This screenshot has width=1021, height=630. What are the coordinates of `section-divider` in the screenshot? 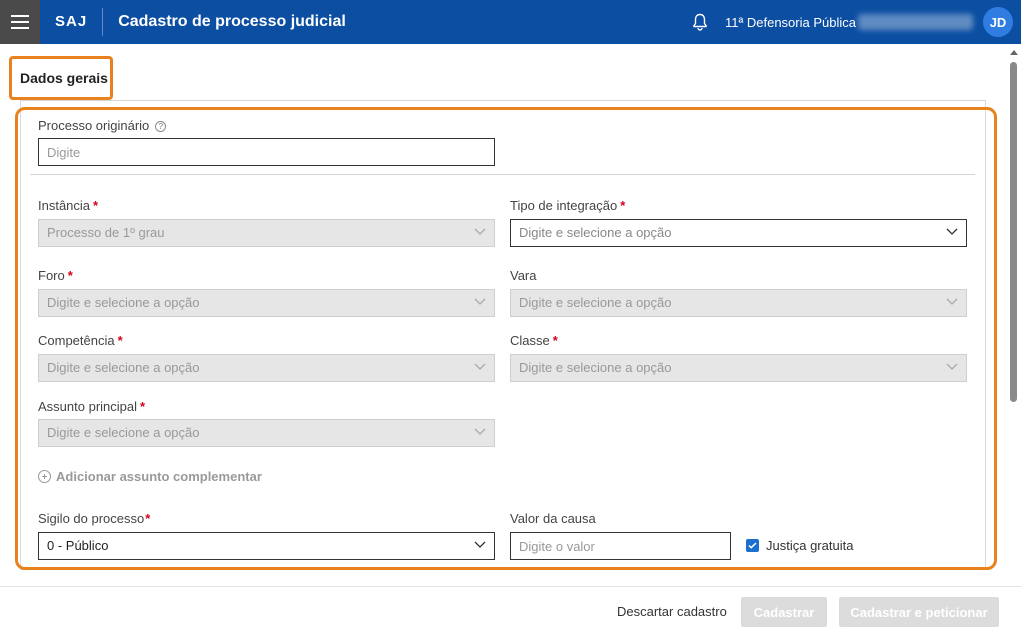 It's located at (503, 100).